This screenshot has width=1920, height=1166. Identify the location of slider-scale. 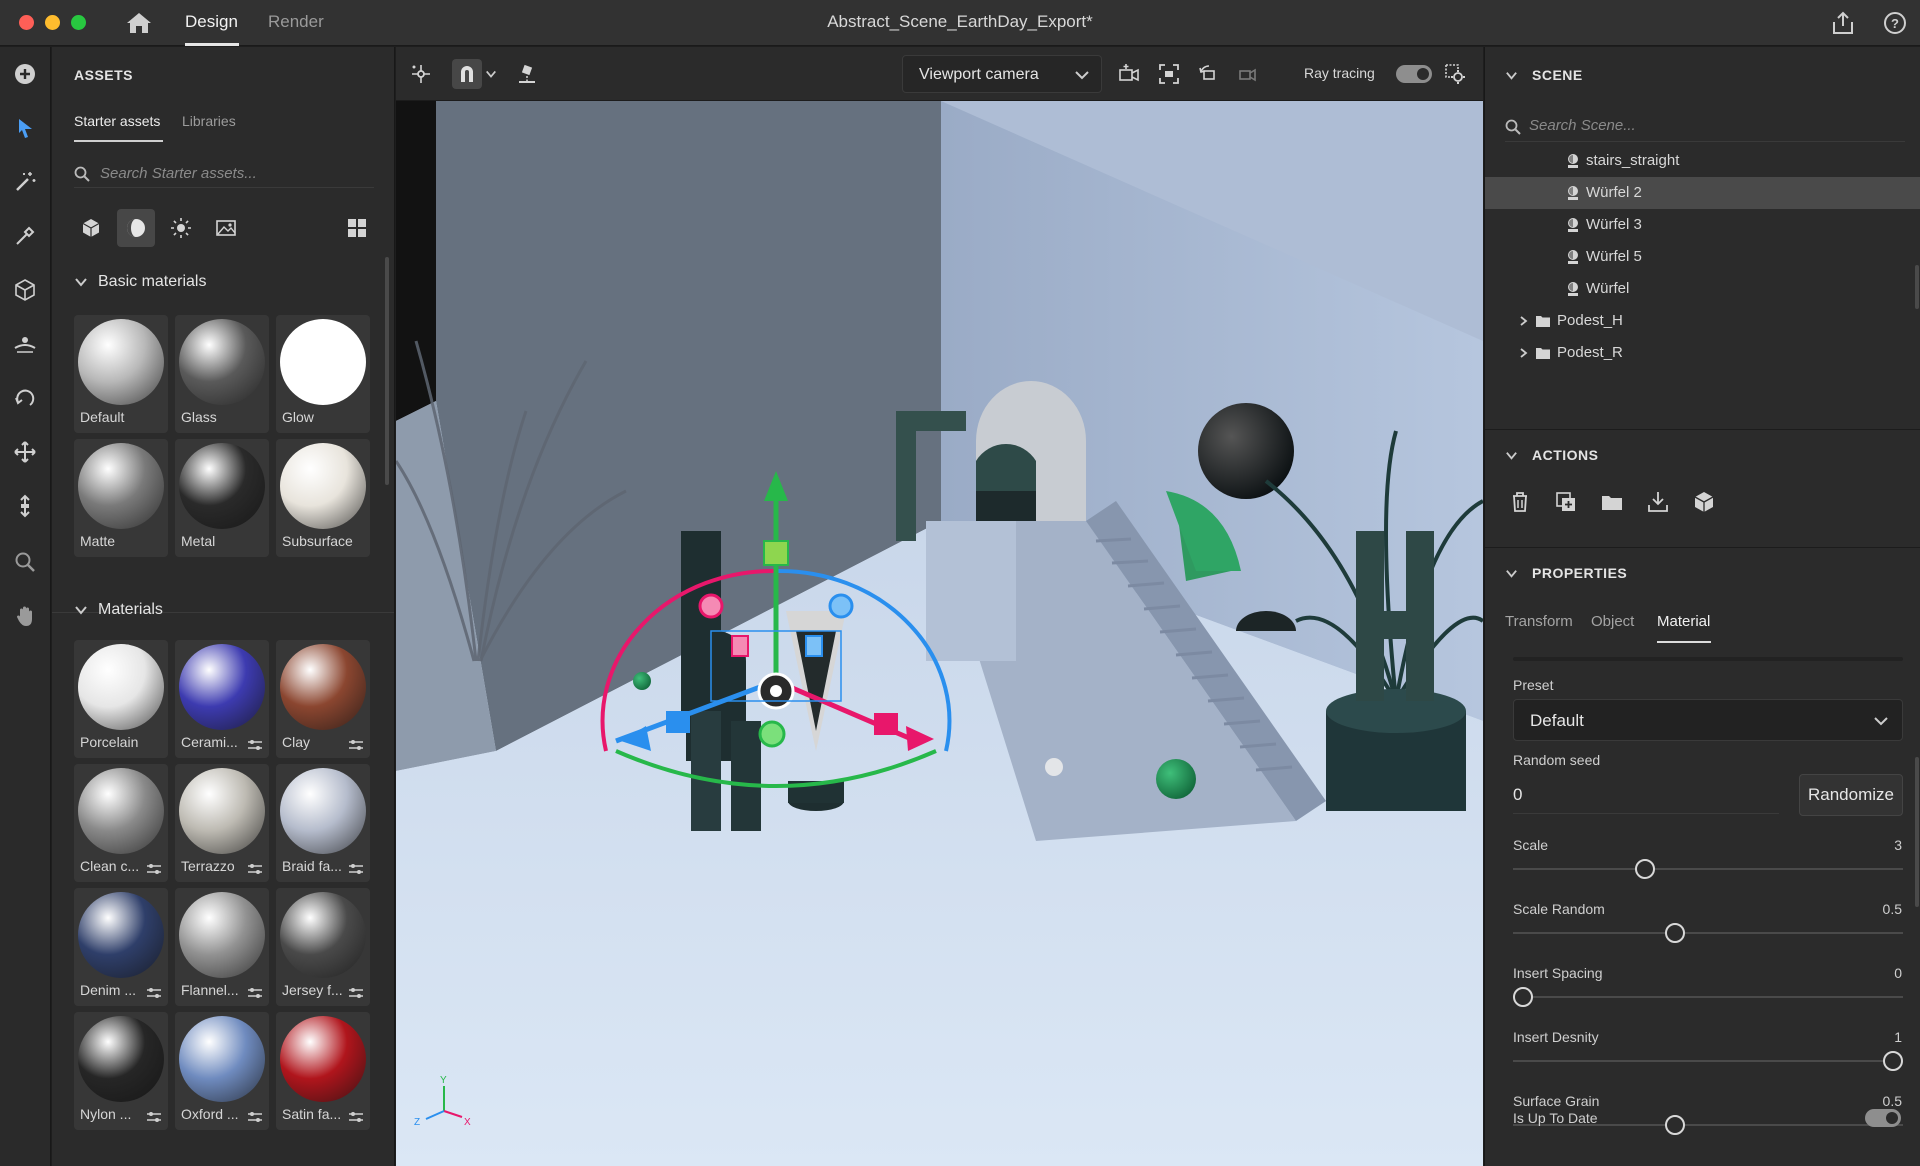
(1708, 869).